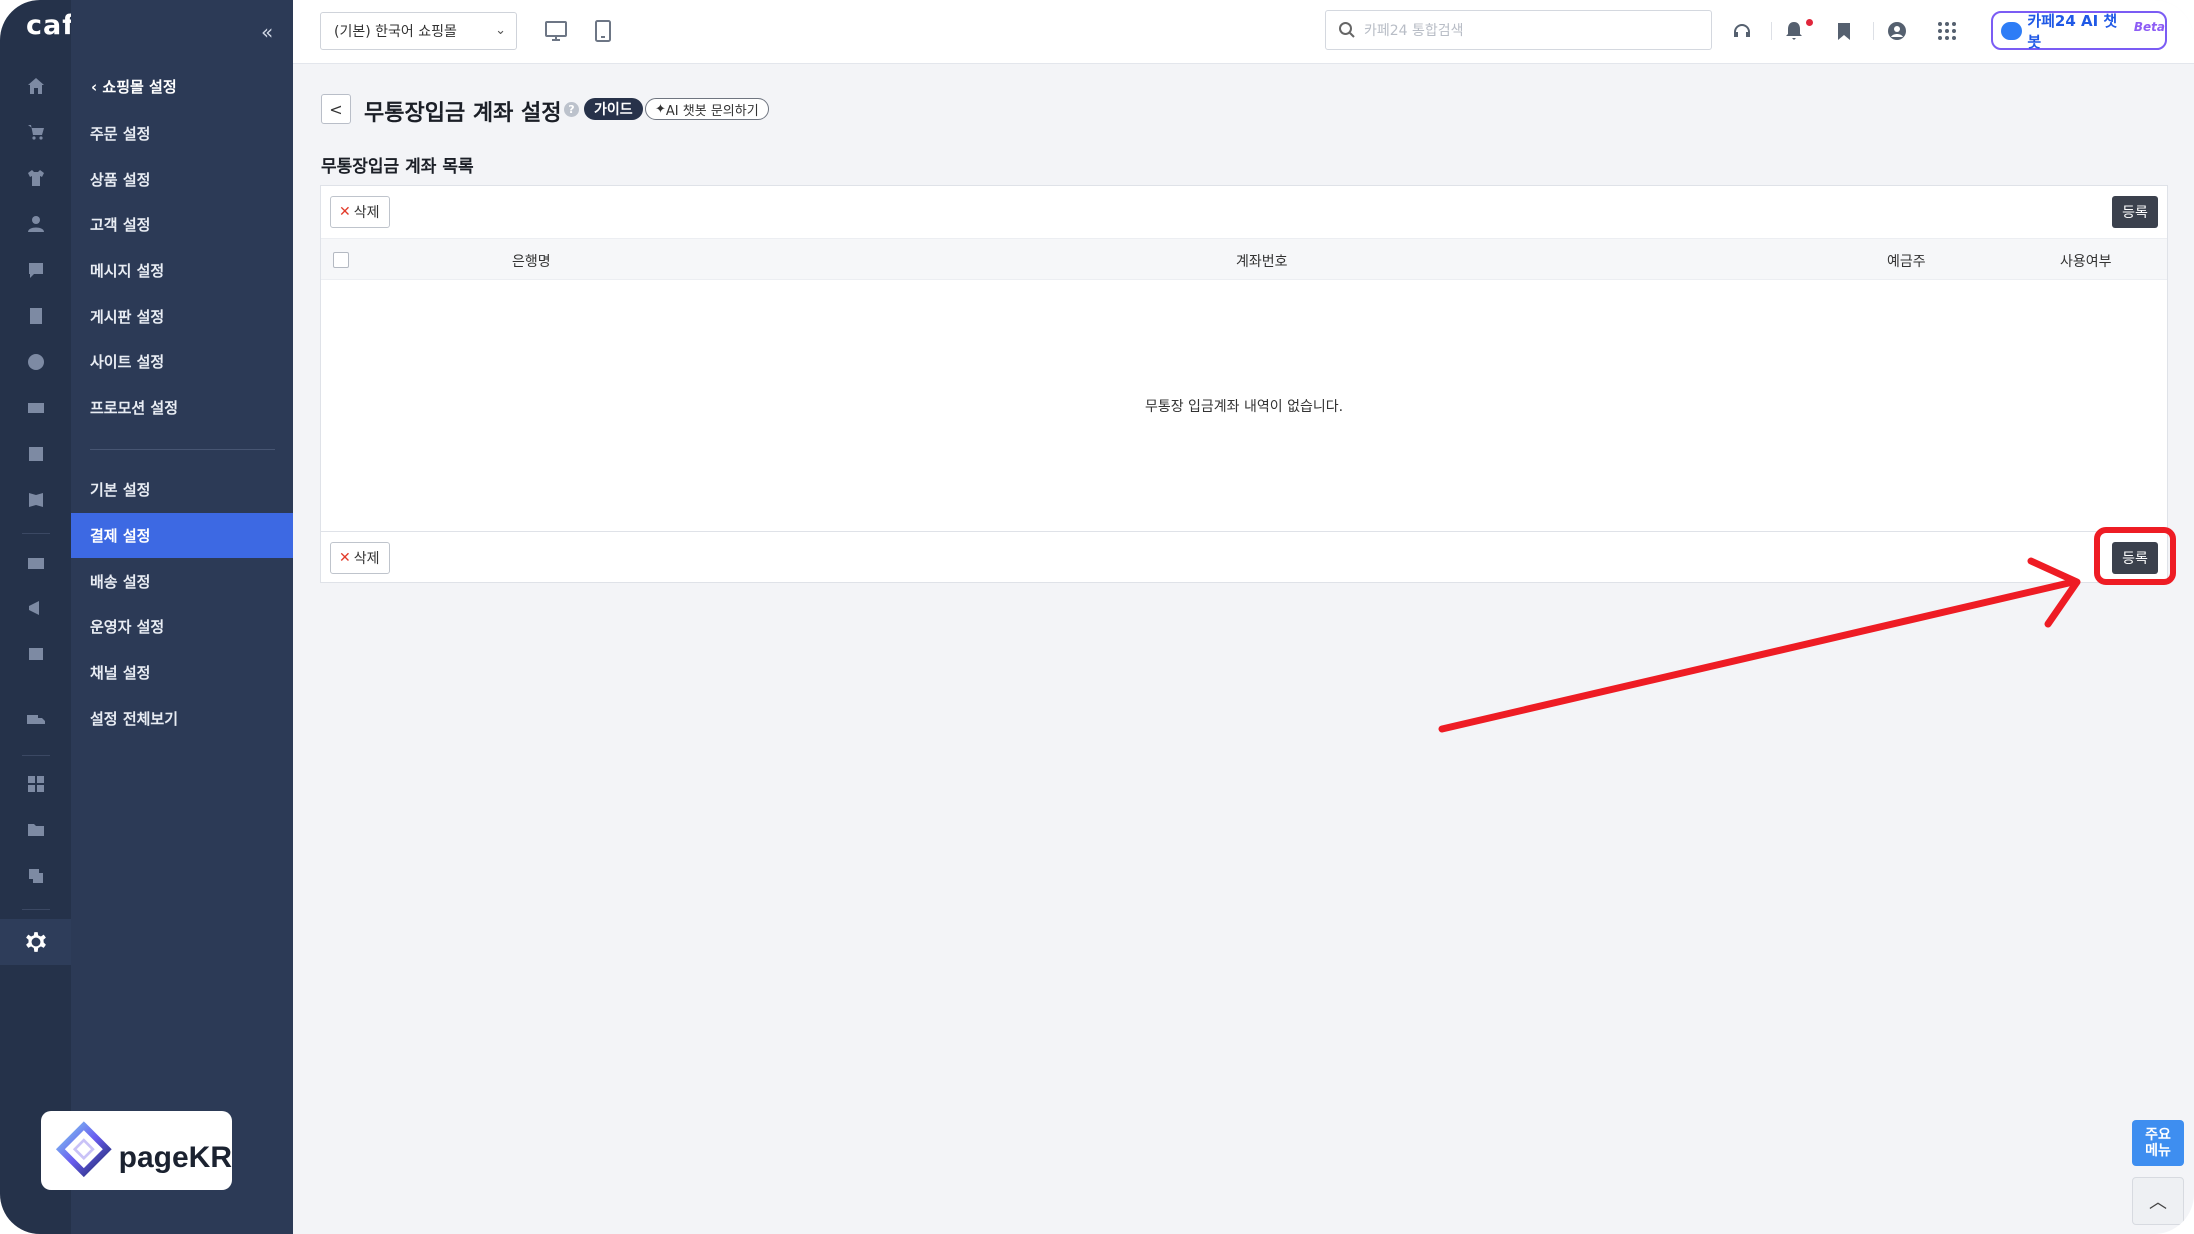 The image size is (2194, 1234). I want to click on book-icon, so click(36, 500).